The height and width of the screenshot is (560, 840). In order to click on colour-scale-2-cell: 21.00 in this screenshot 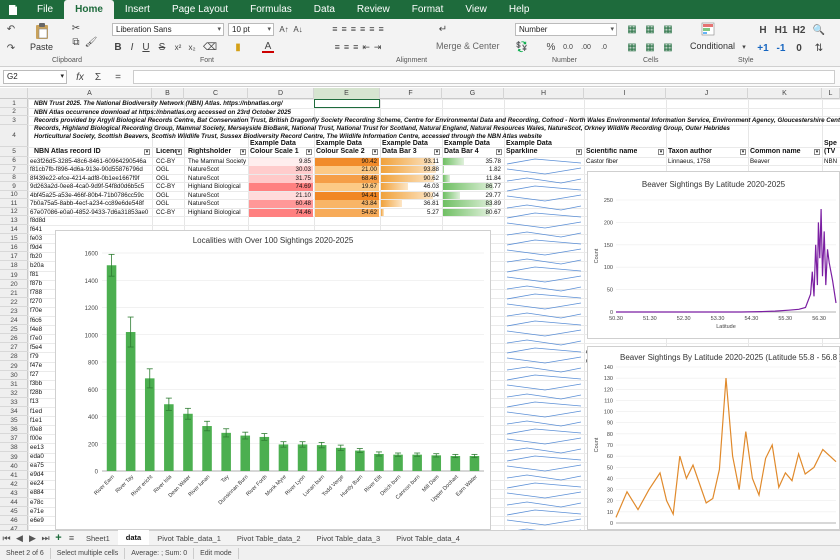, I will do `click(347, 169)`.